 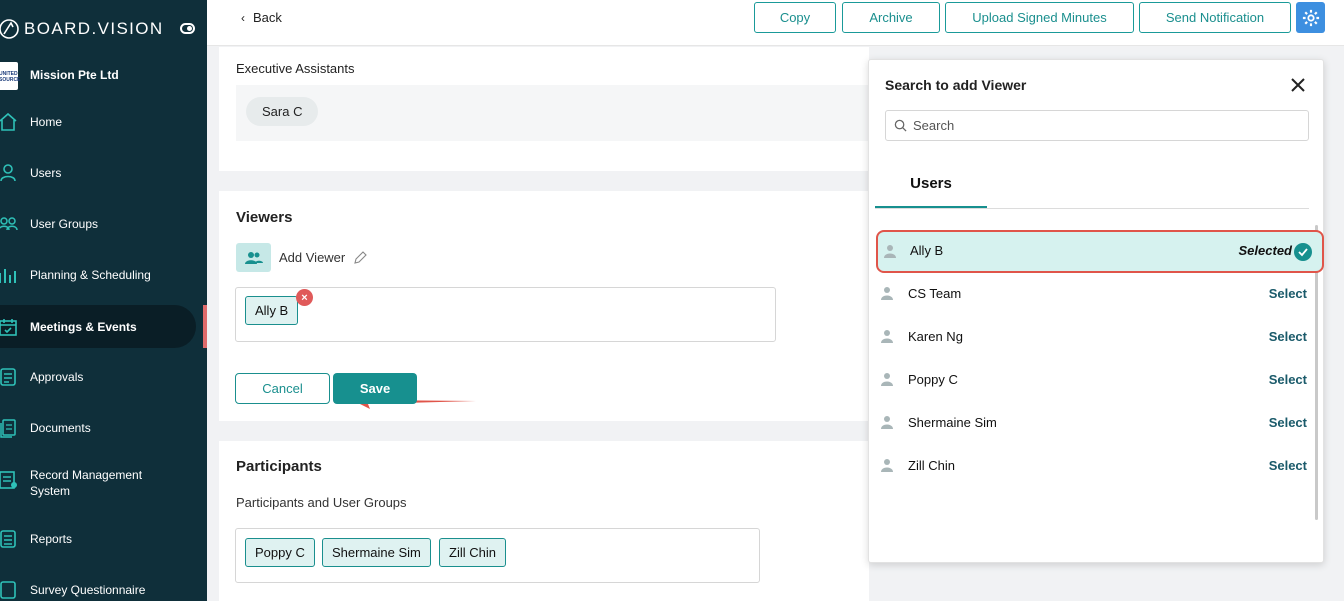 What do you see at coordinates (1093, 294) in the screenshot?
I see `user-row: CS Team Select` at bounding box center [1093, 294].